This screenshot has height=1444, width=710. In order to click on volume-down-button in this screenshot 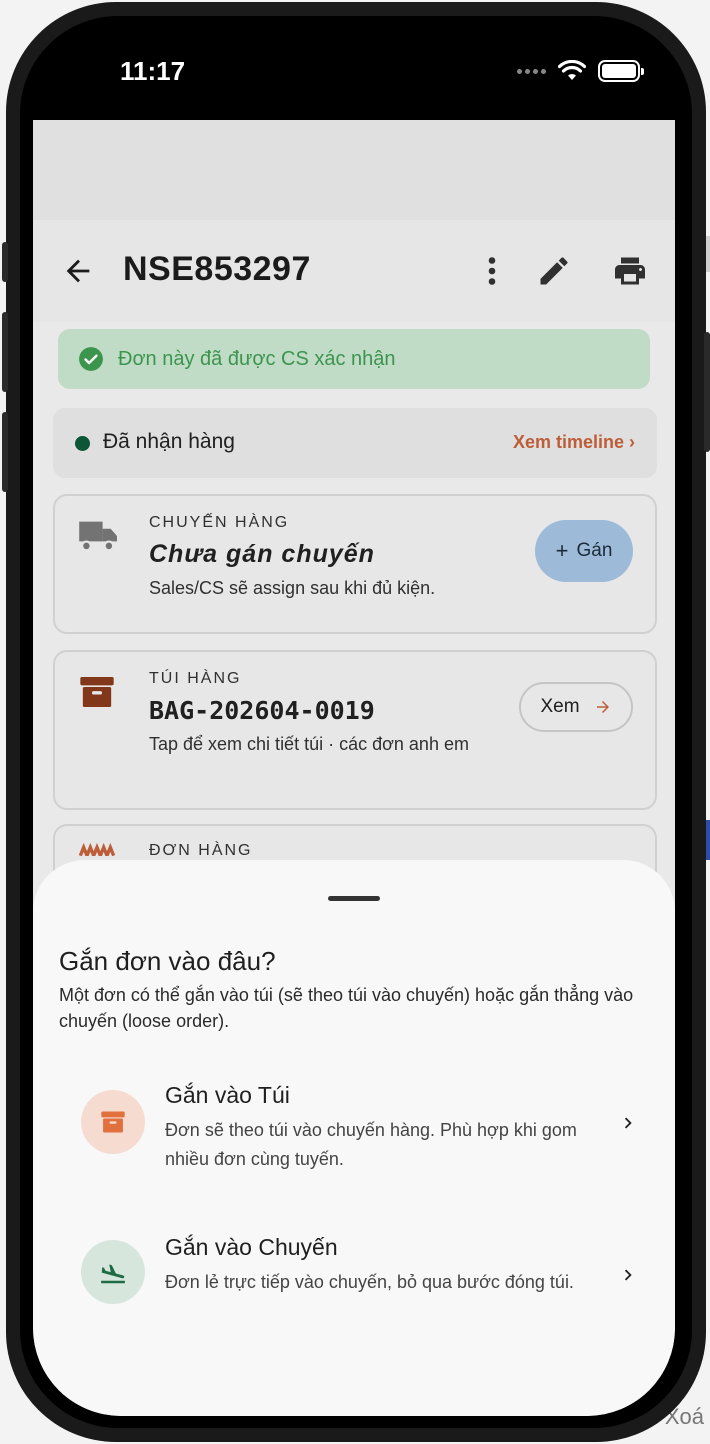, I will do `click(5, 452)`.